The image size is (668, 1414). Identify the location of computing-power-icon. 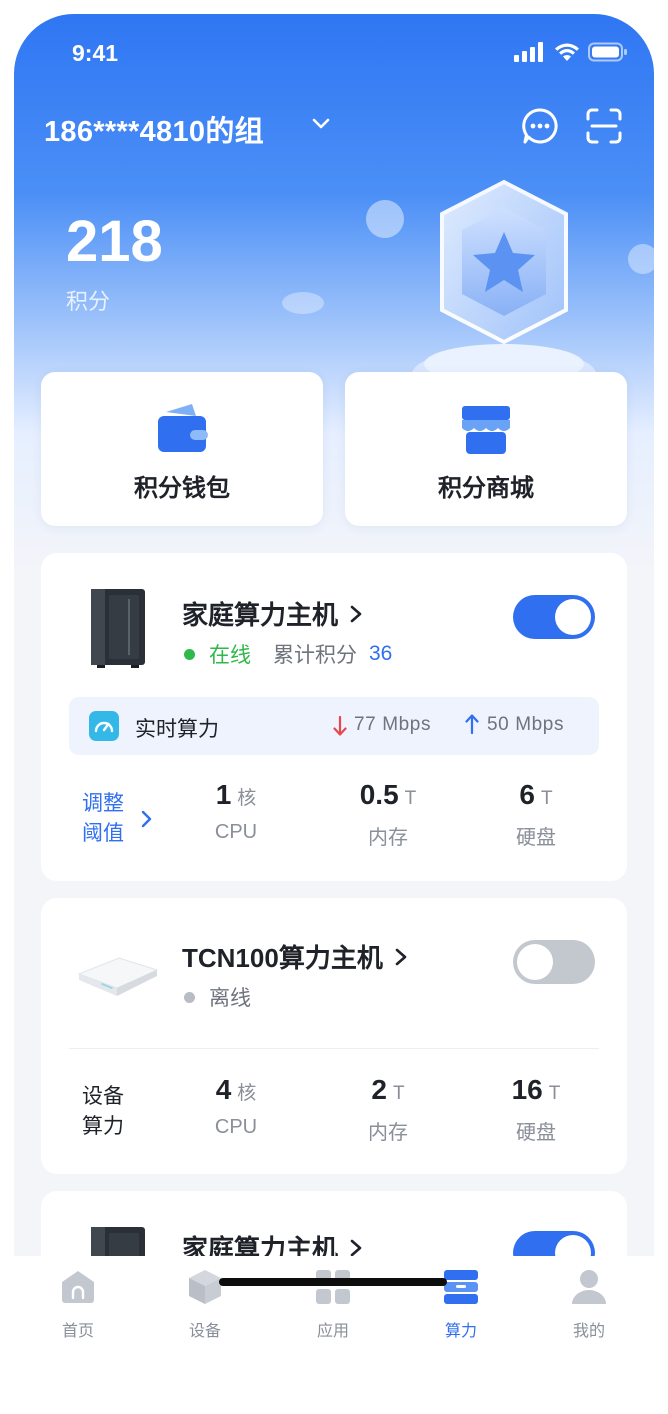
(461, 1287).